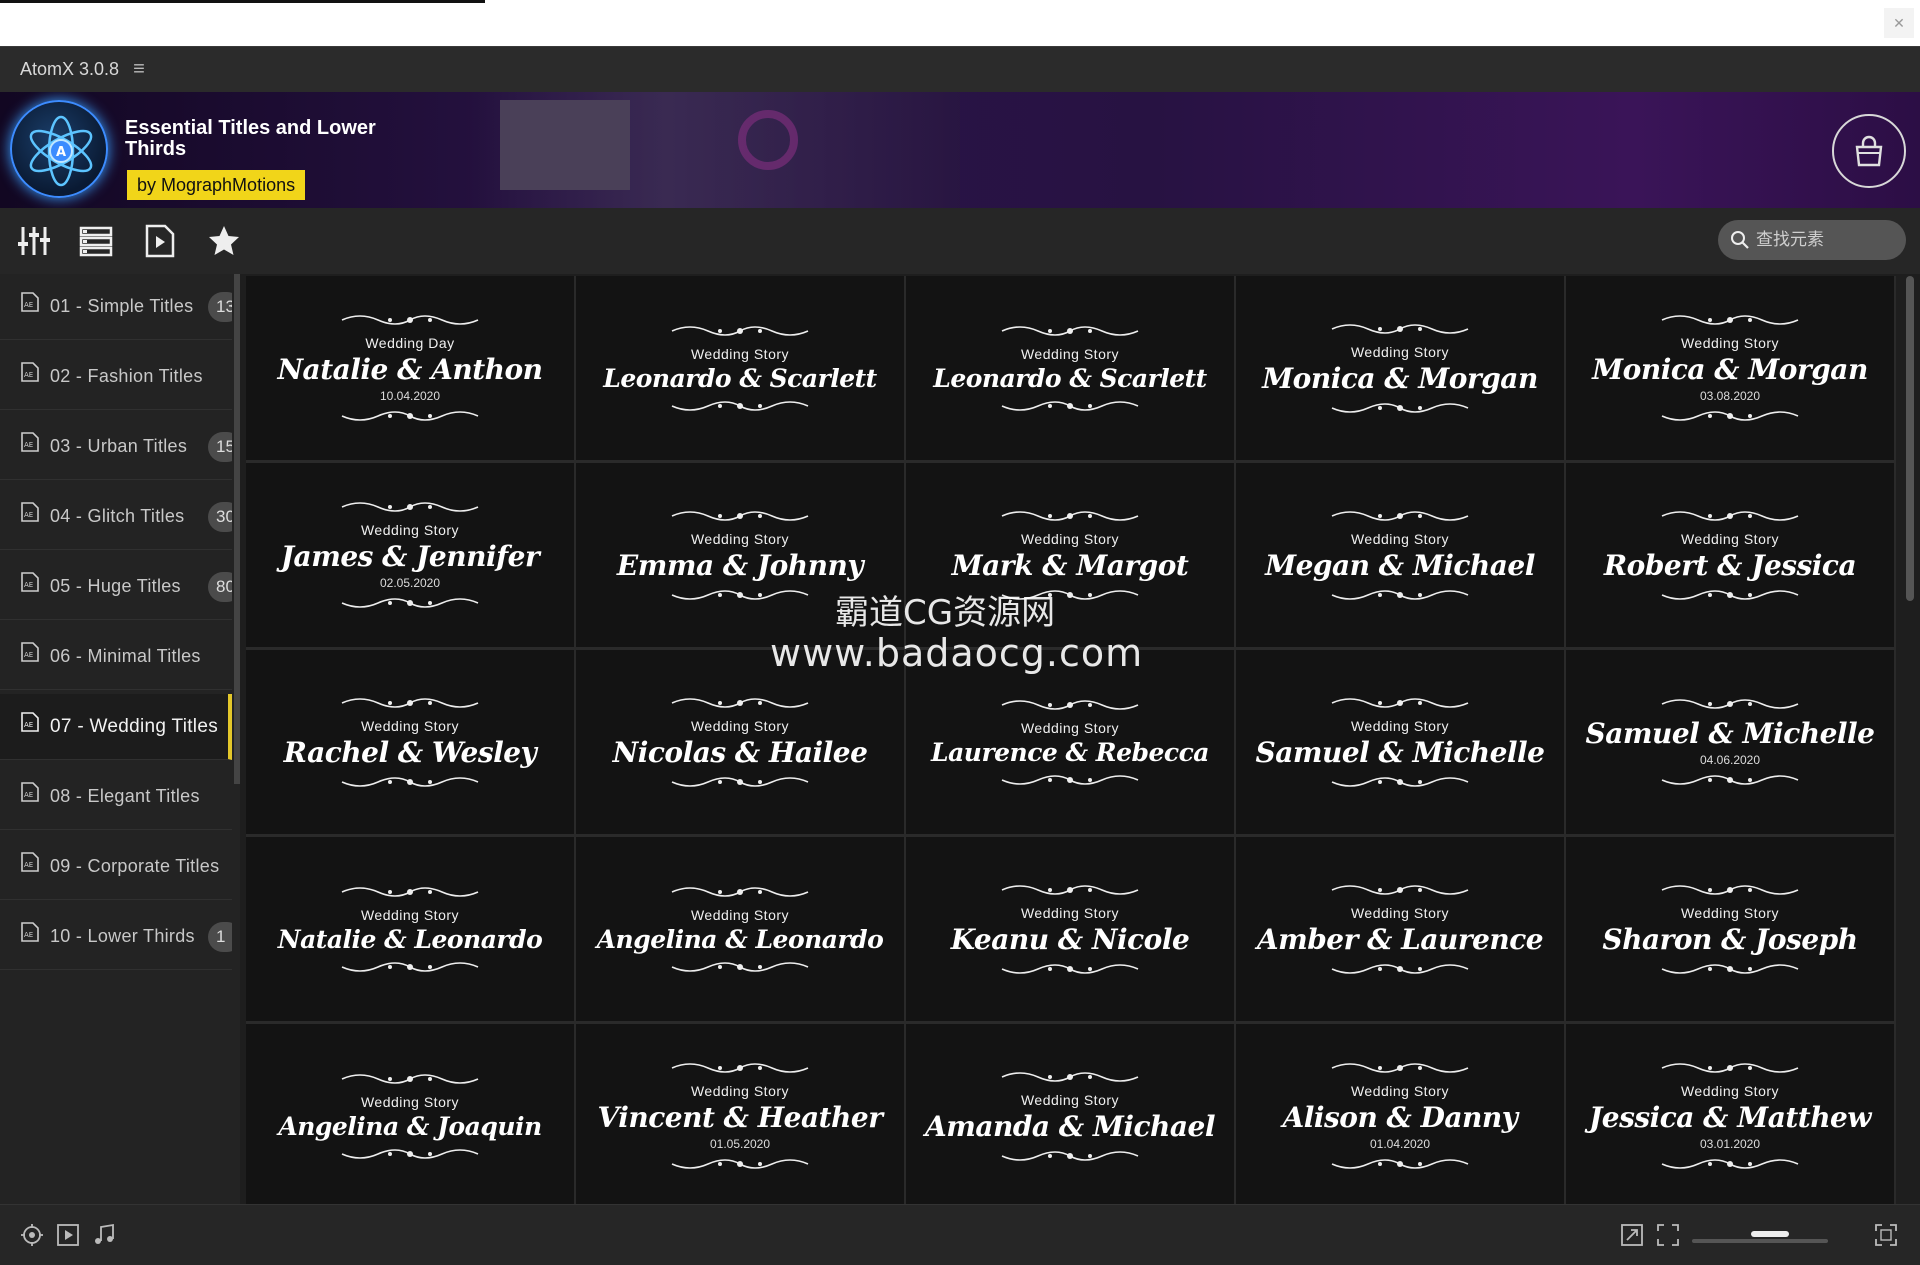  Describe the element at coordinates (125, 656) in the screenshot. I see `sidebar-item-label: 06 - Minimal Titles` at that location.